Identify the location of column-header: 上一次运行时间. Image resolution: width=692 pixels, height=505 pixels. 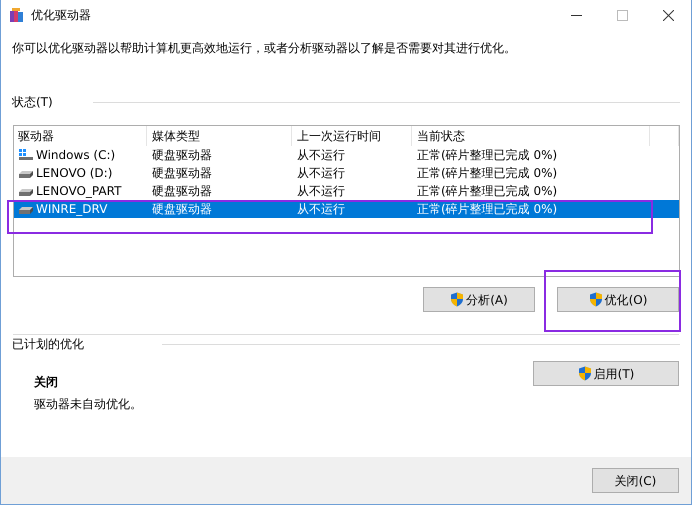
(352, 136).